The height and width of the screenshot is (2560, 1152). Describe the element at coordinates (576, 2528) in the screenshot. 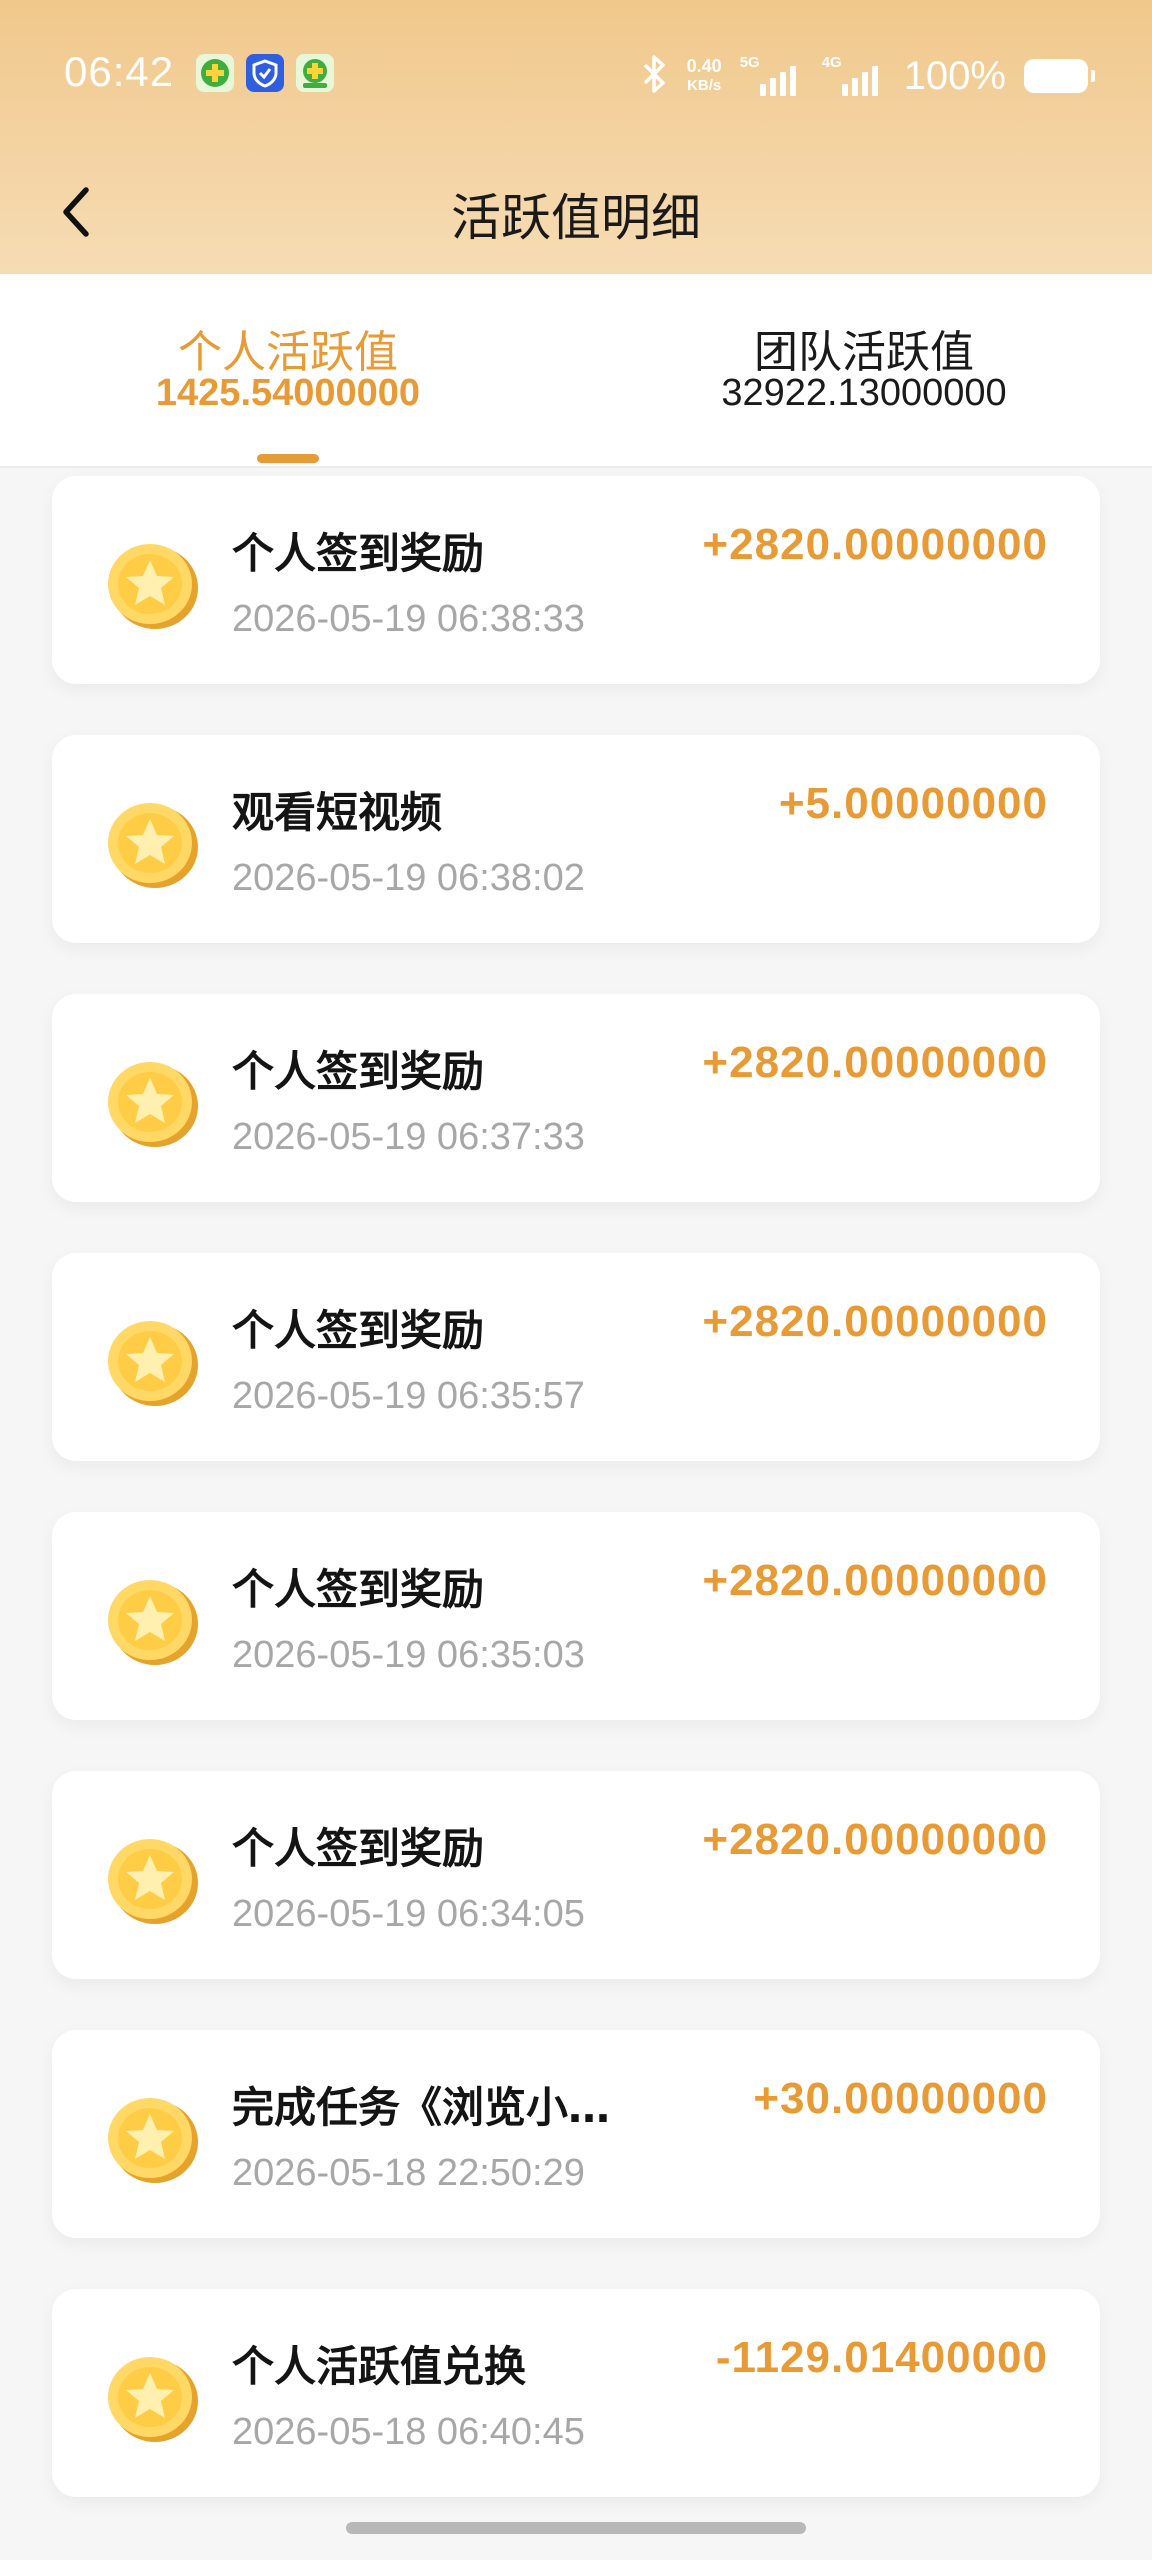

I see `home-indicator` at that location.